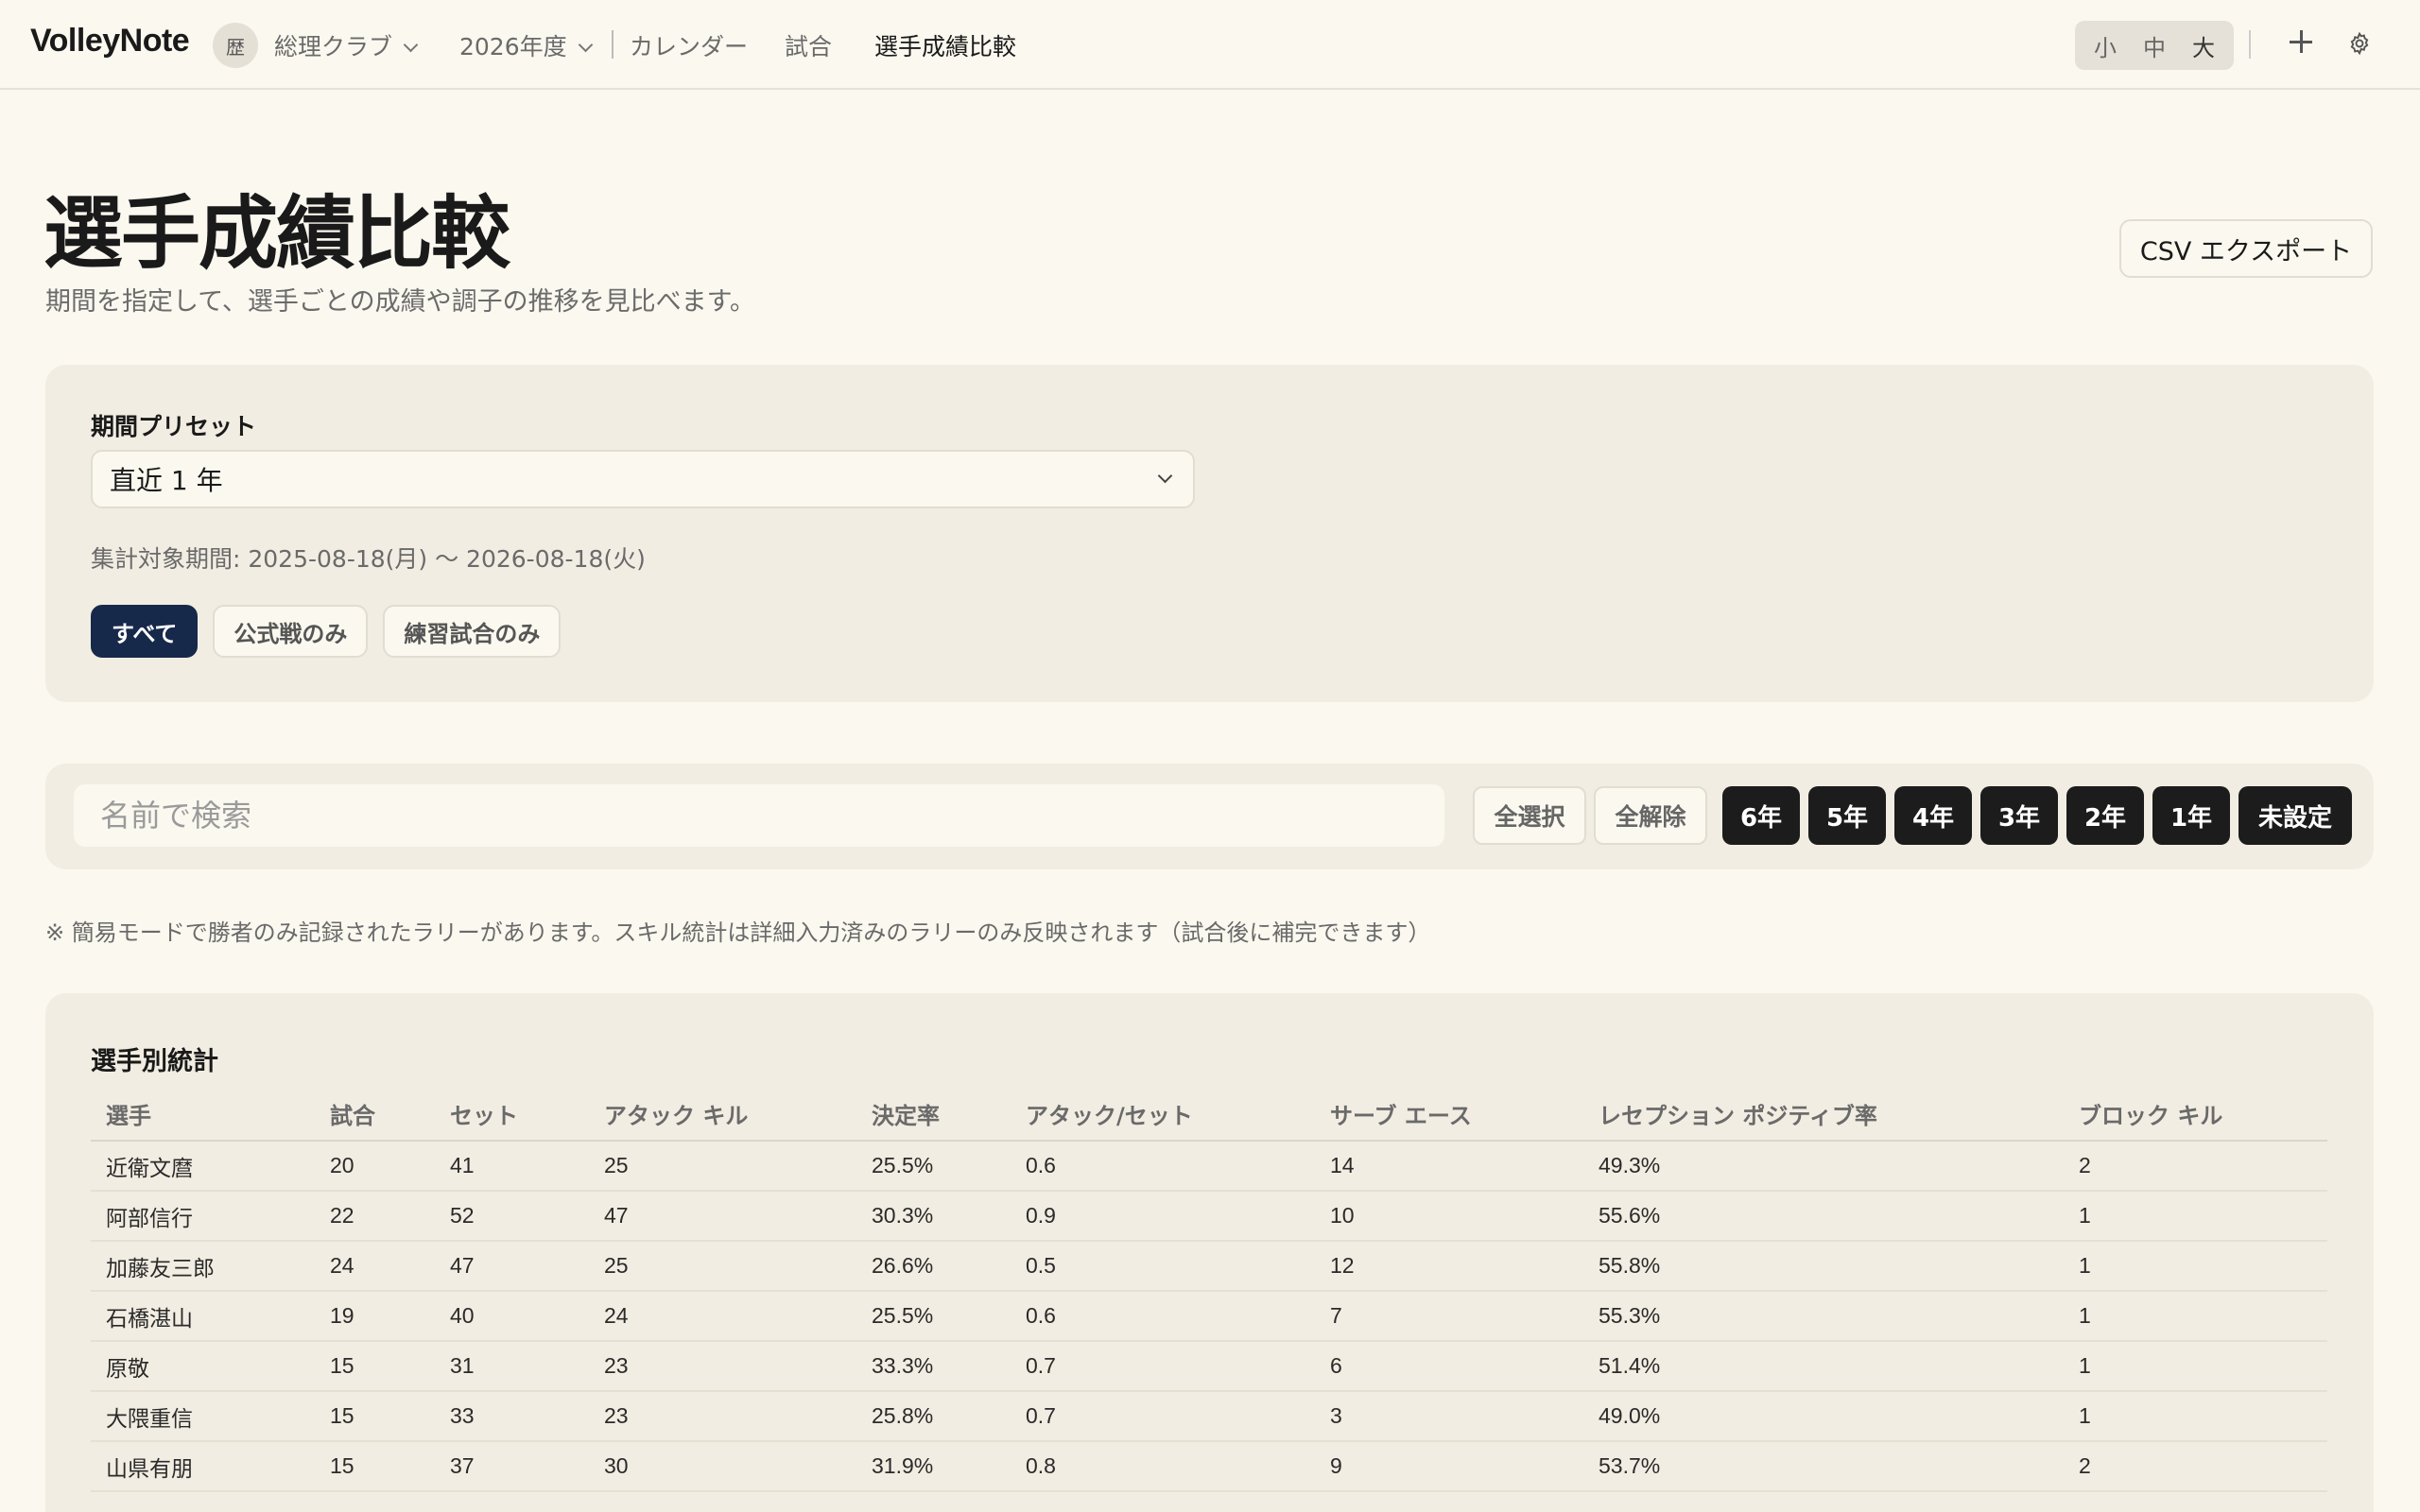 Image resolution: width=2420 pixels, height=1512 pixels. I want to click on column-header: 選手, so click(203, 1115).